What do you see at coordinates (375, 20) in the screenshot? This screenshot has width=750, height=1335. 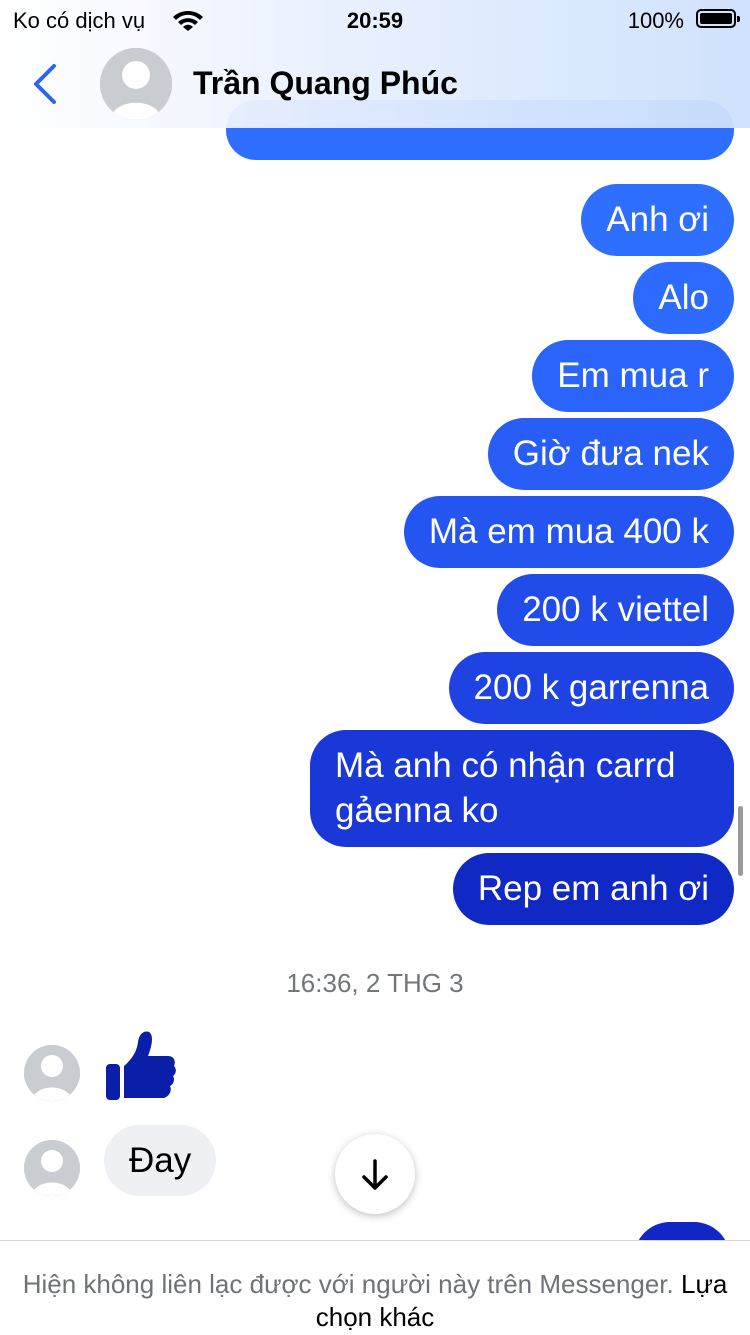 I see `status-bar: Ko có dịch vụ 20:59 100%` at bounding box center [375, 20].